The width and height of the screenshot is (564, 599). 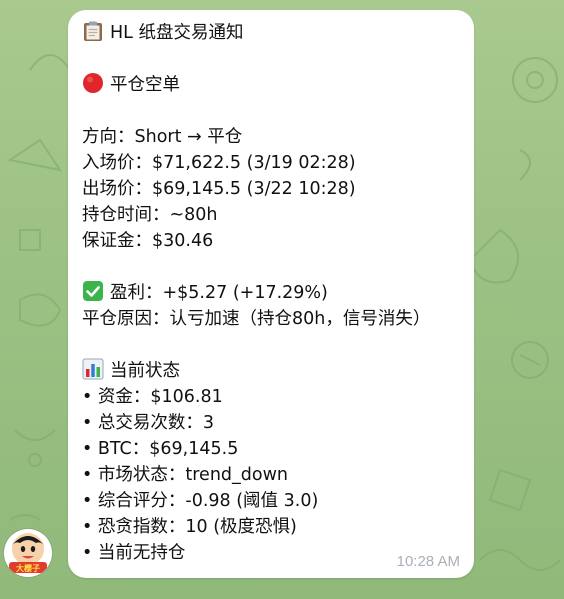 I want to click on detail-direction: 方向：Short → 平仓, so click(x=162, y=137).